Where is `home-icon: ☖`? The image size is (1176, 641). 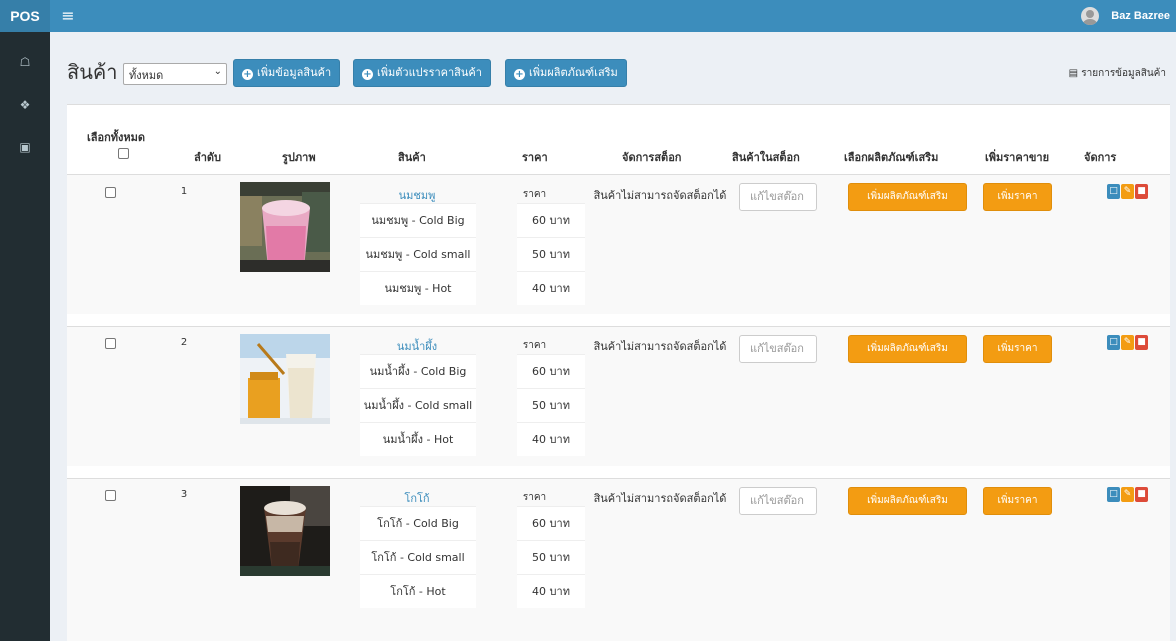
home-icon: ☖ is located at coordinates (25, 62).